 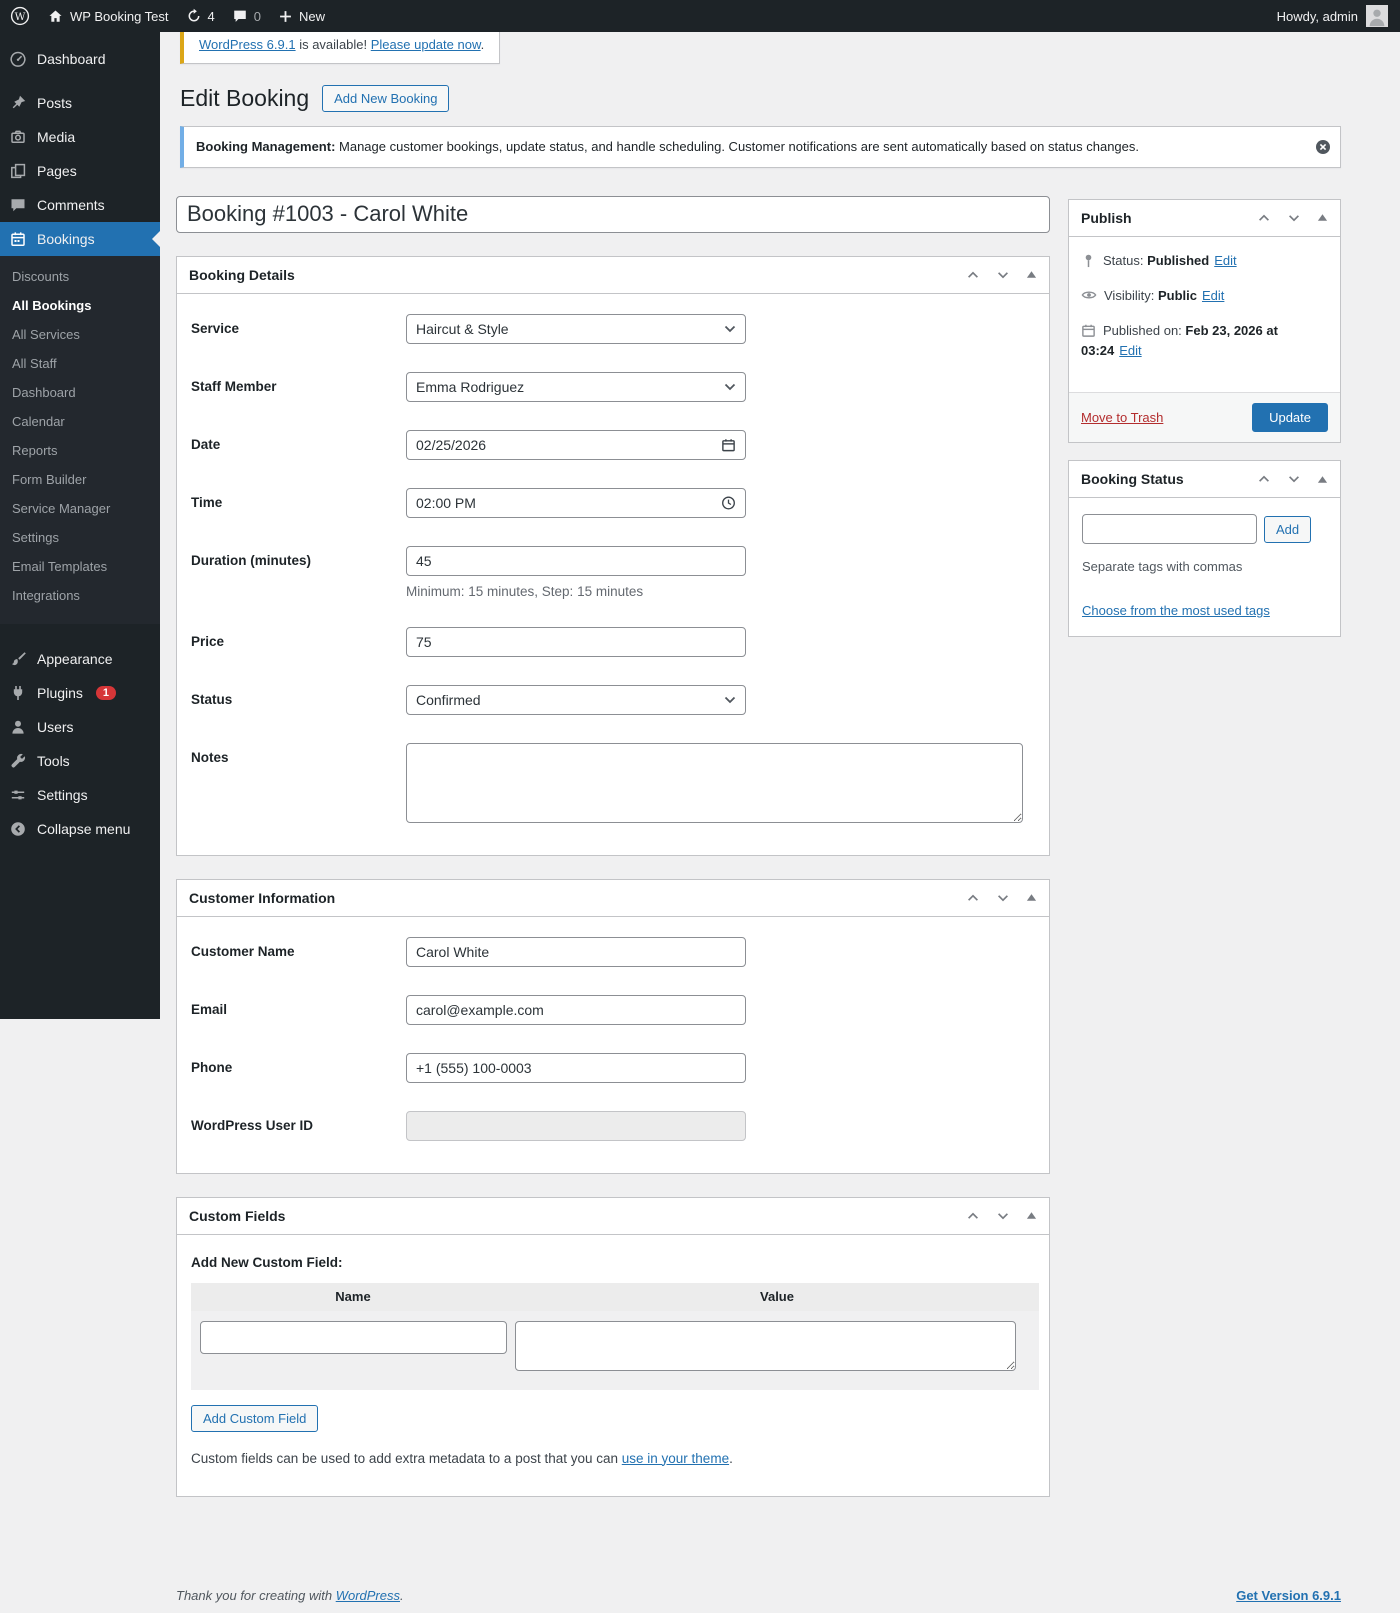 I want to click on metabox-title: Custom Fields, so click(x=237, y=1215).